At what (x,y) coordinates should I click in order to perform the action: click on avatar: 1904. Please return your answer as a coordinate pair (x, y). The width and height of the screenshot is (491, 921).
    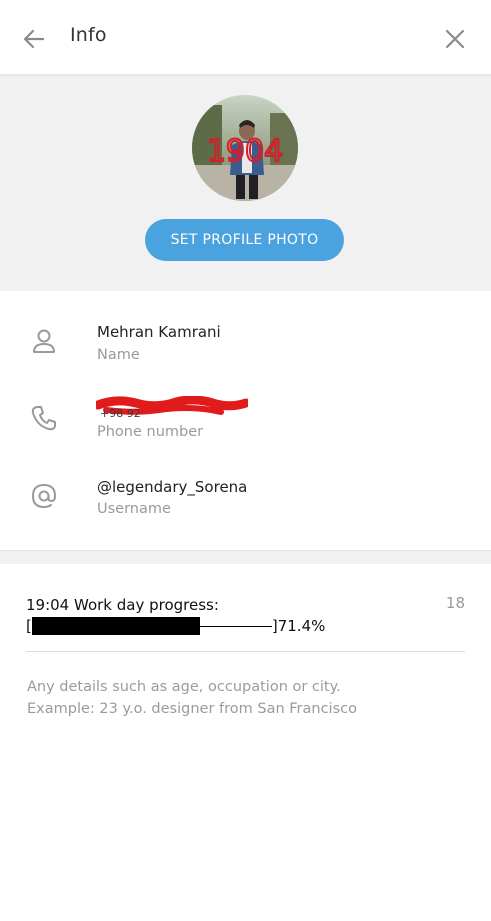
    Looking at the image, I should click on (245, 148).